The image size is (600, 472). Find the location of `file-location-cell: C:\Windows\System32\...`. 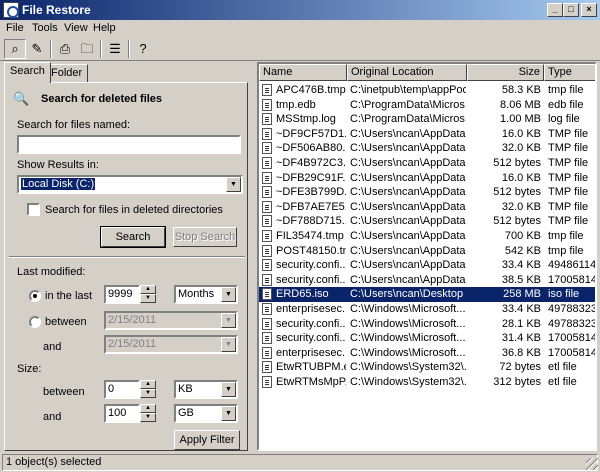

file-location-cell: C:\Windows\System32\... is located at coordinates (408, 367).